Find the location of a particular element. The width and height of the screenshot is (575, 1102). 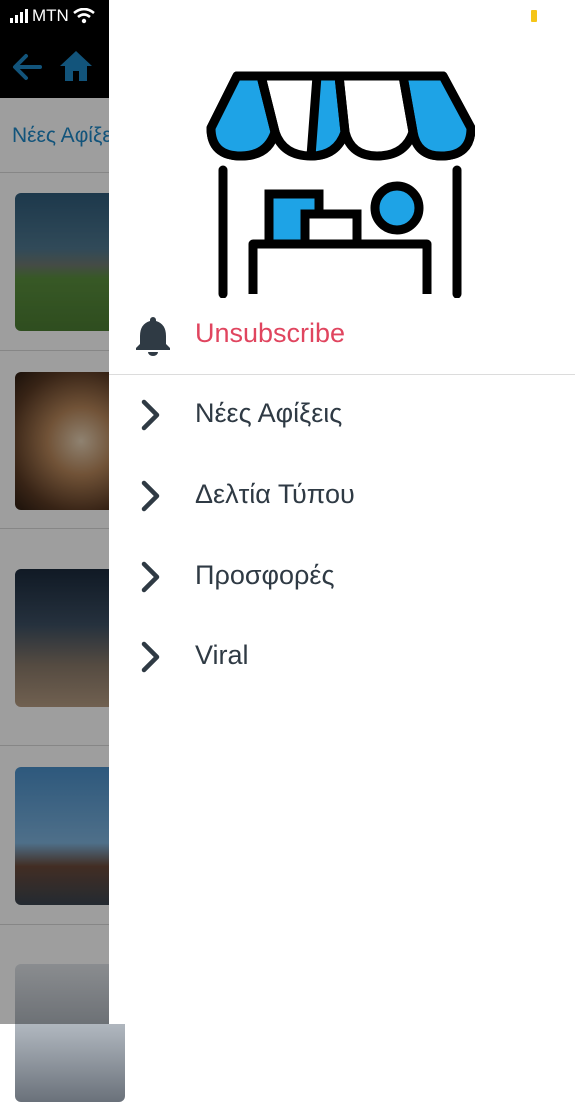

unsubscribe-button: Unsubscribe is located at coordinates (342, 337).